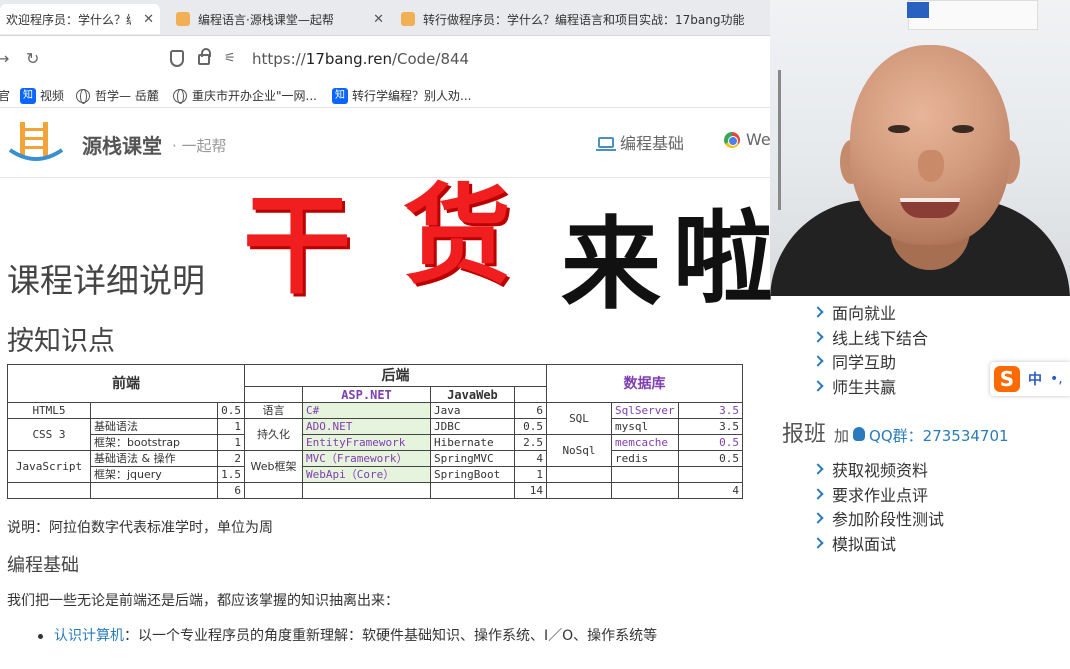 Image resolution: width=1070 pixels, height=669 pixels. Describe the element at coordinates (180, 96) in the screenshot. I see `globe-icon` at that location.